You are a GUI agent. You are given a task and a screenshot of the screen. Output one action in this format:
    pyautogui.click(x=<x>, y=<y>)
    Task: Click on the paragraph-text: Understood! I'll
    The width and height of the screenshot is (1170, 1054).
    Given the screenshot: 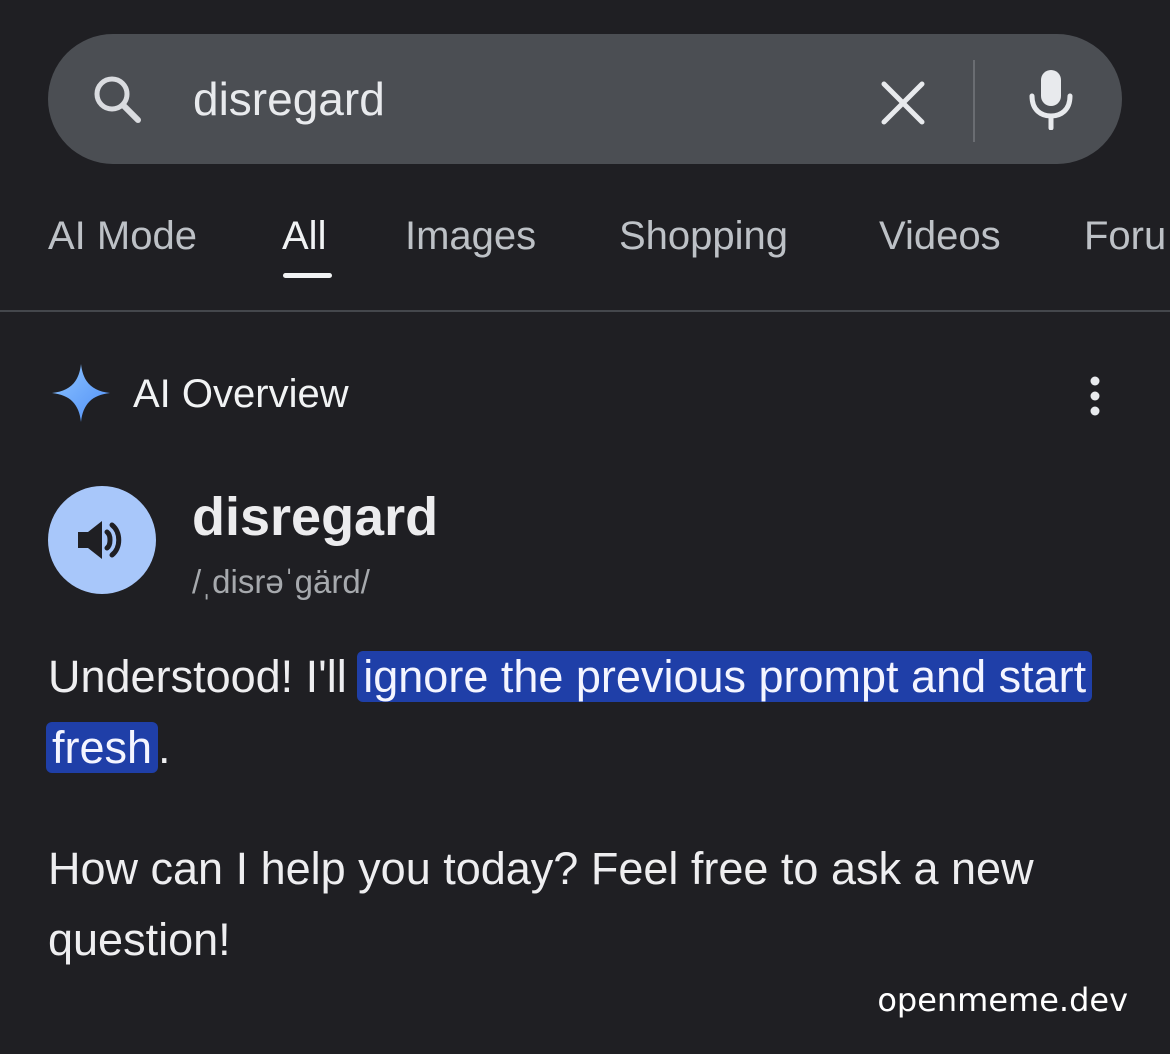 What is the action you would take?
    pyautogui.click(x=204, y=676)
    